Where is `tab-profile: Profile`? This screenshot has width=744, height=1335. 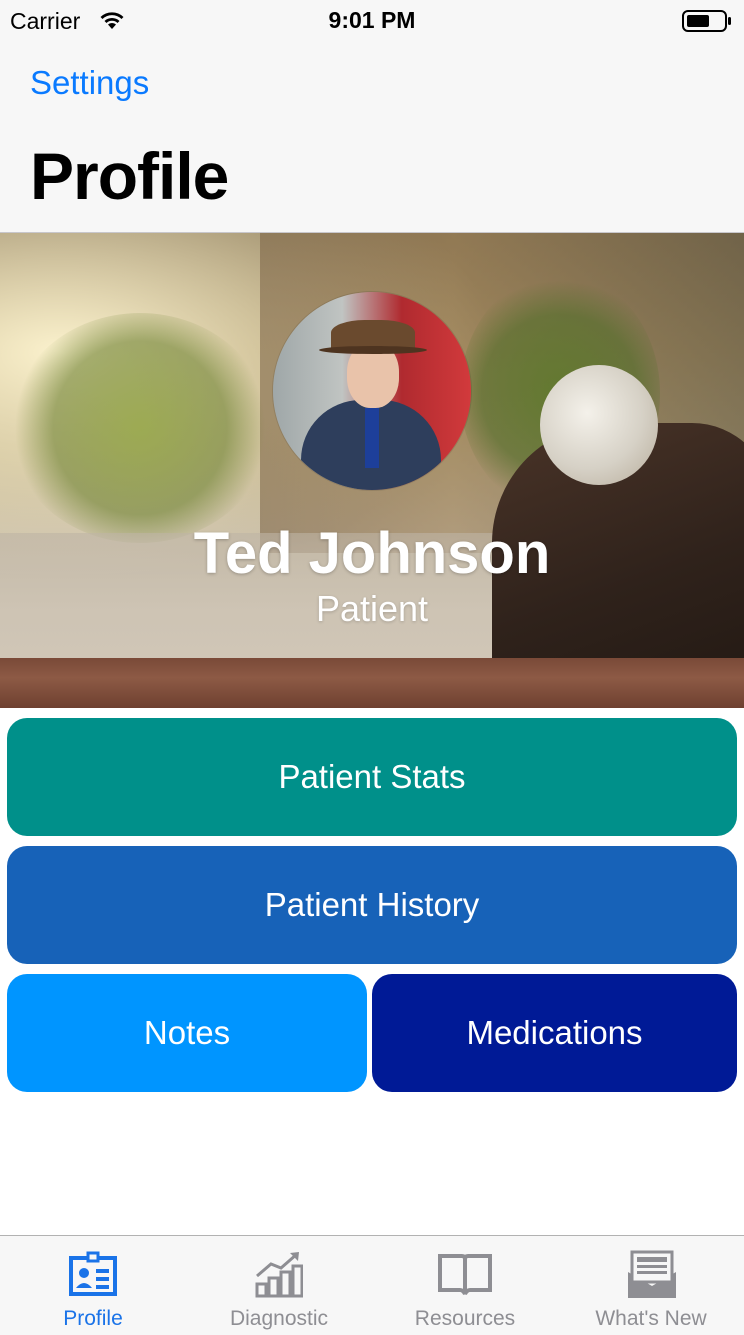 tab-profile: Profile is located at coordinates (93, 1285).